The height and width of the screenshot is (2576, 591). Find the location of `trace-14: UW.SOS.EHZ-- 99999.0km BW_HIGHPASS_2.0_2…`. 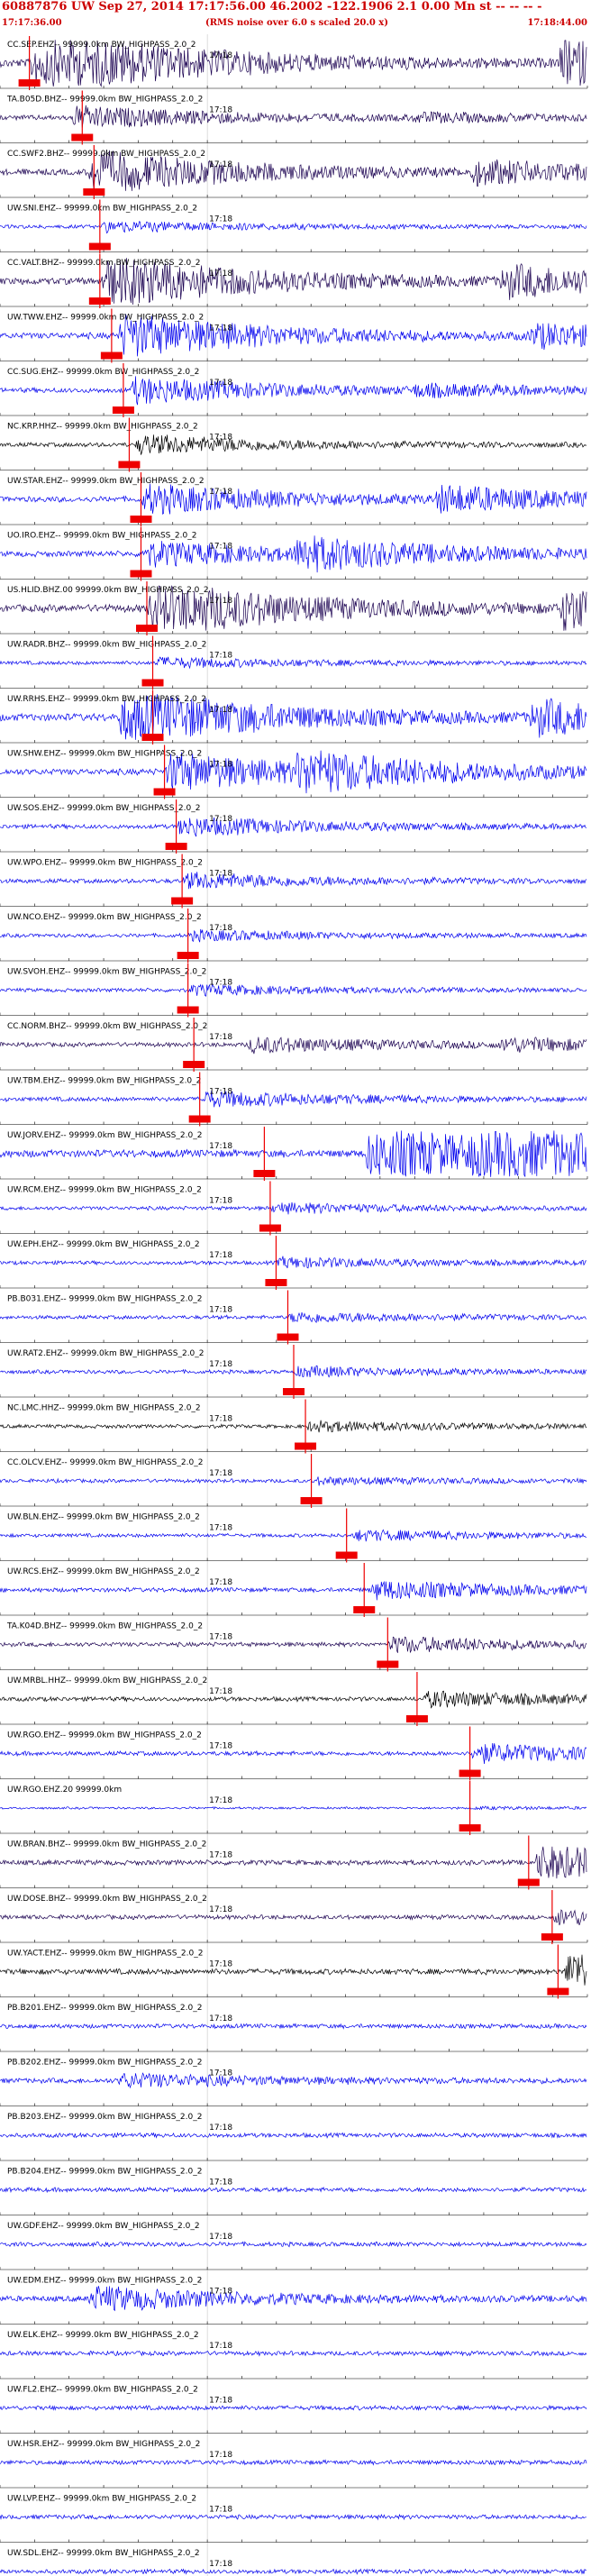

trace-14: UW.SOS.EHZ-- 99999.0km BW_HIGHPASS_2.0_2… is located at coordinates (294, 826).